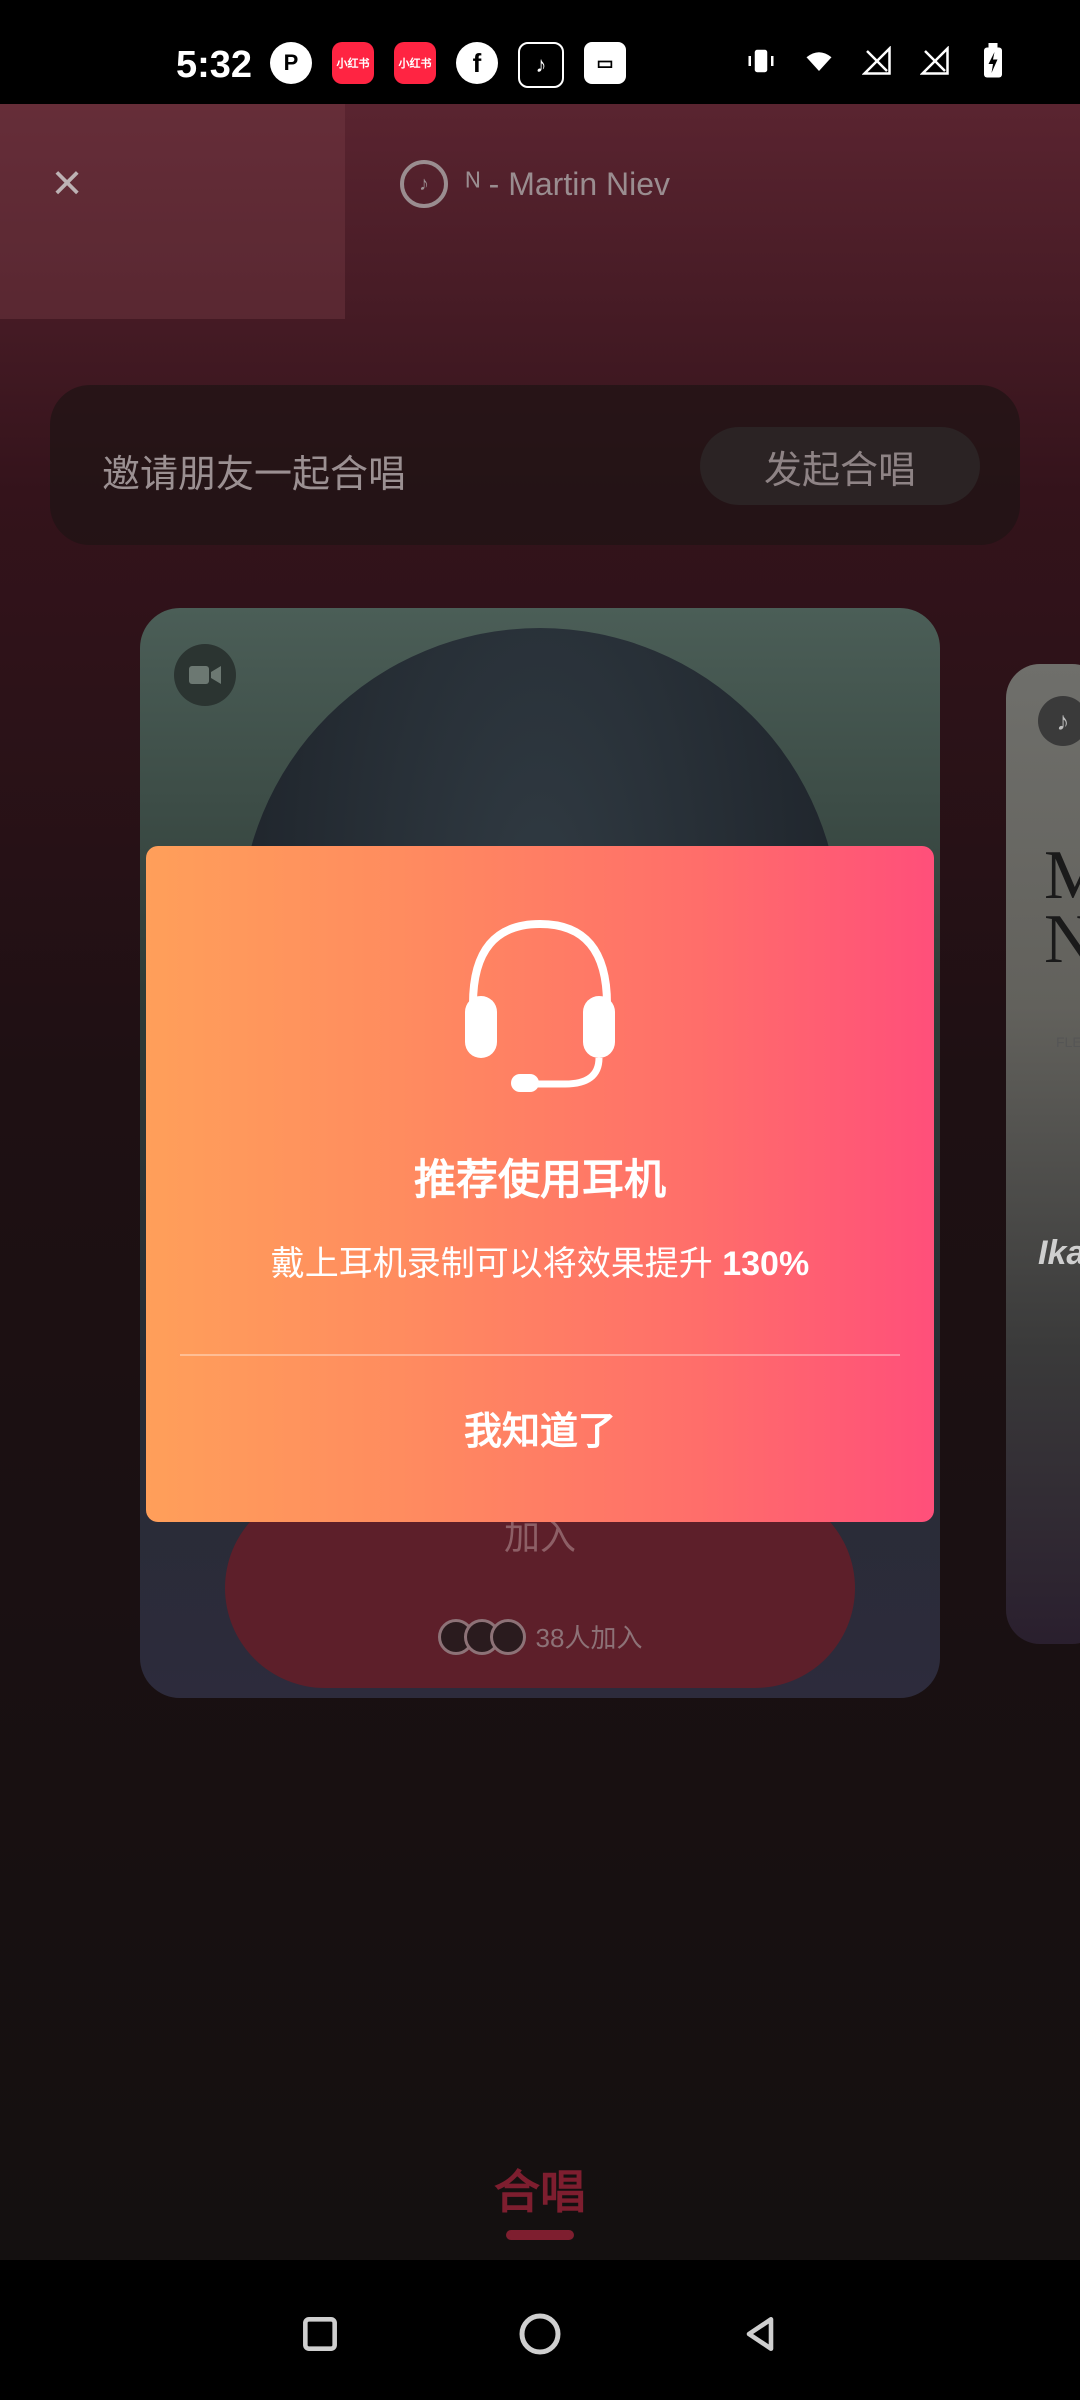  What do you see at coordinates (540, 2334) in the screenshot?
I see `home-icon` at bounding box center [540, 2334].